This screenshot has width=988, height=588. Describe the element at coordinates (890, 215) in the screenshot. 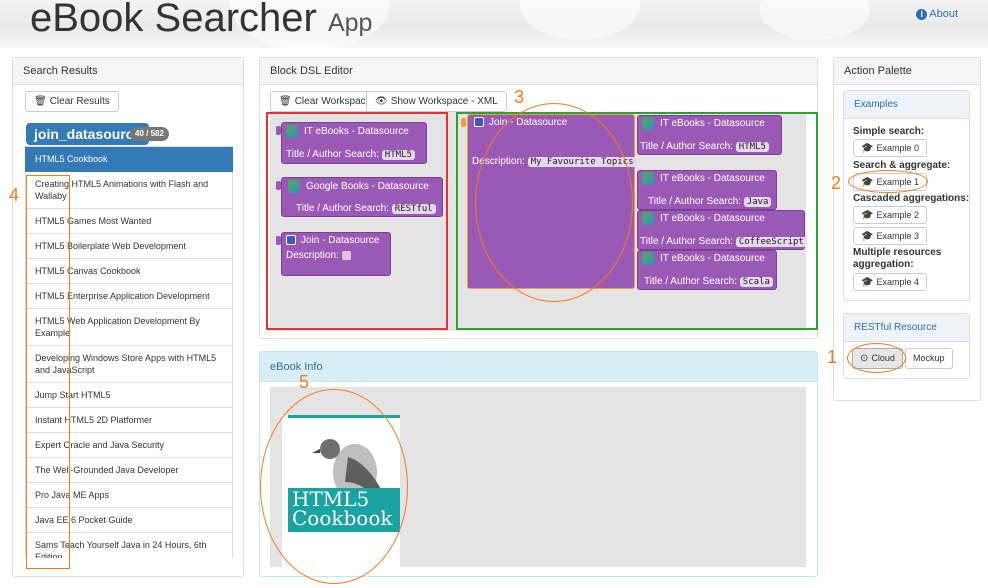

I see `example-2-button: 🎓 Example 2` at that location.